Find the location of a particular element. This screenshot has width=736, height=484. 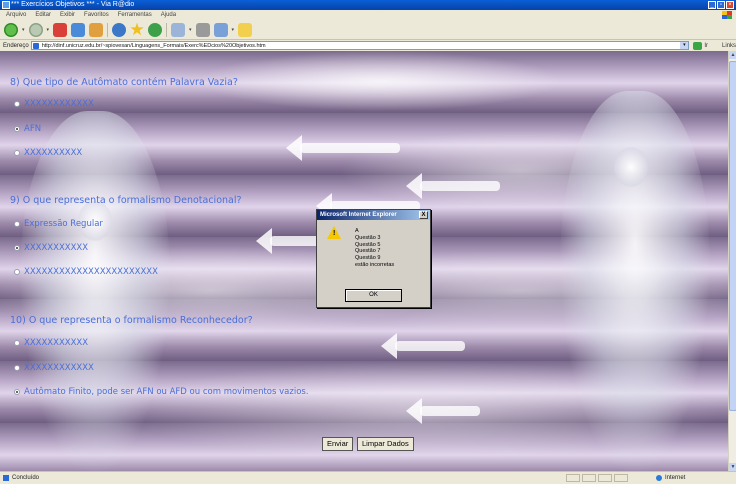

scroll-down-icon: ▼ is located at coordinates (732, 467).